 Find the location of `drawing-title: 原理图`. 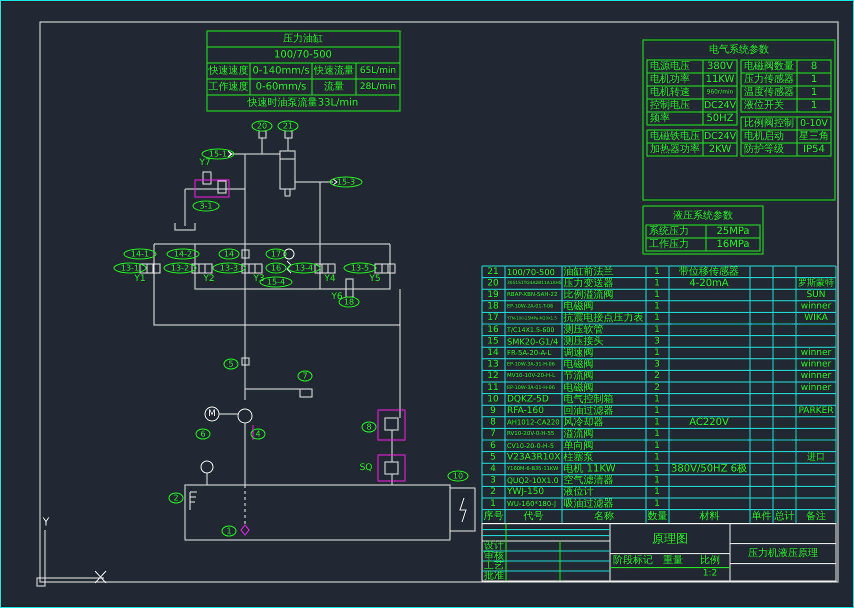

drawing-title: 原理图 is located at coordinates (670, 539).